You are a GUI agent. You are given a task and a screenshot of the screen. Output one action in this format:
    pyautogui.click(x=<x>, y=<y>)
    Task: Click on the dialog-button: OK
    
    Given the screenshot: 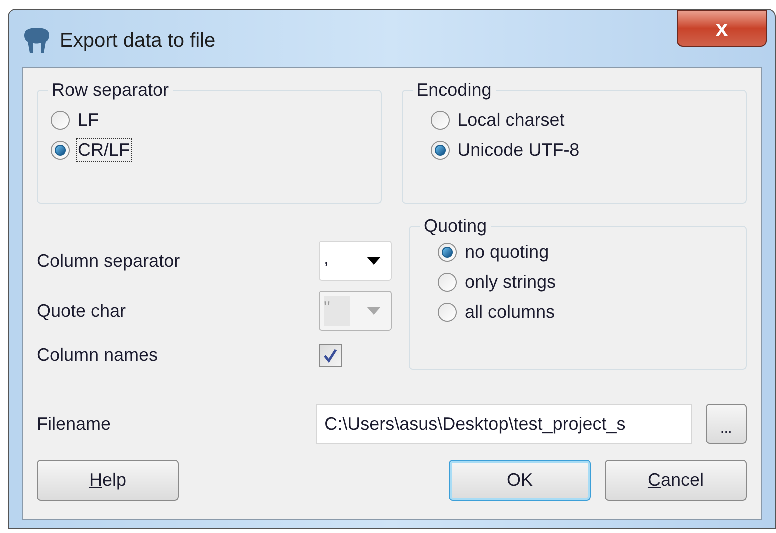 What is the action you would take?
    pyautogui.click(x=520, y=480)
    